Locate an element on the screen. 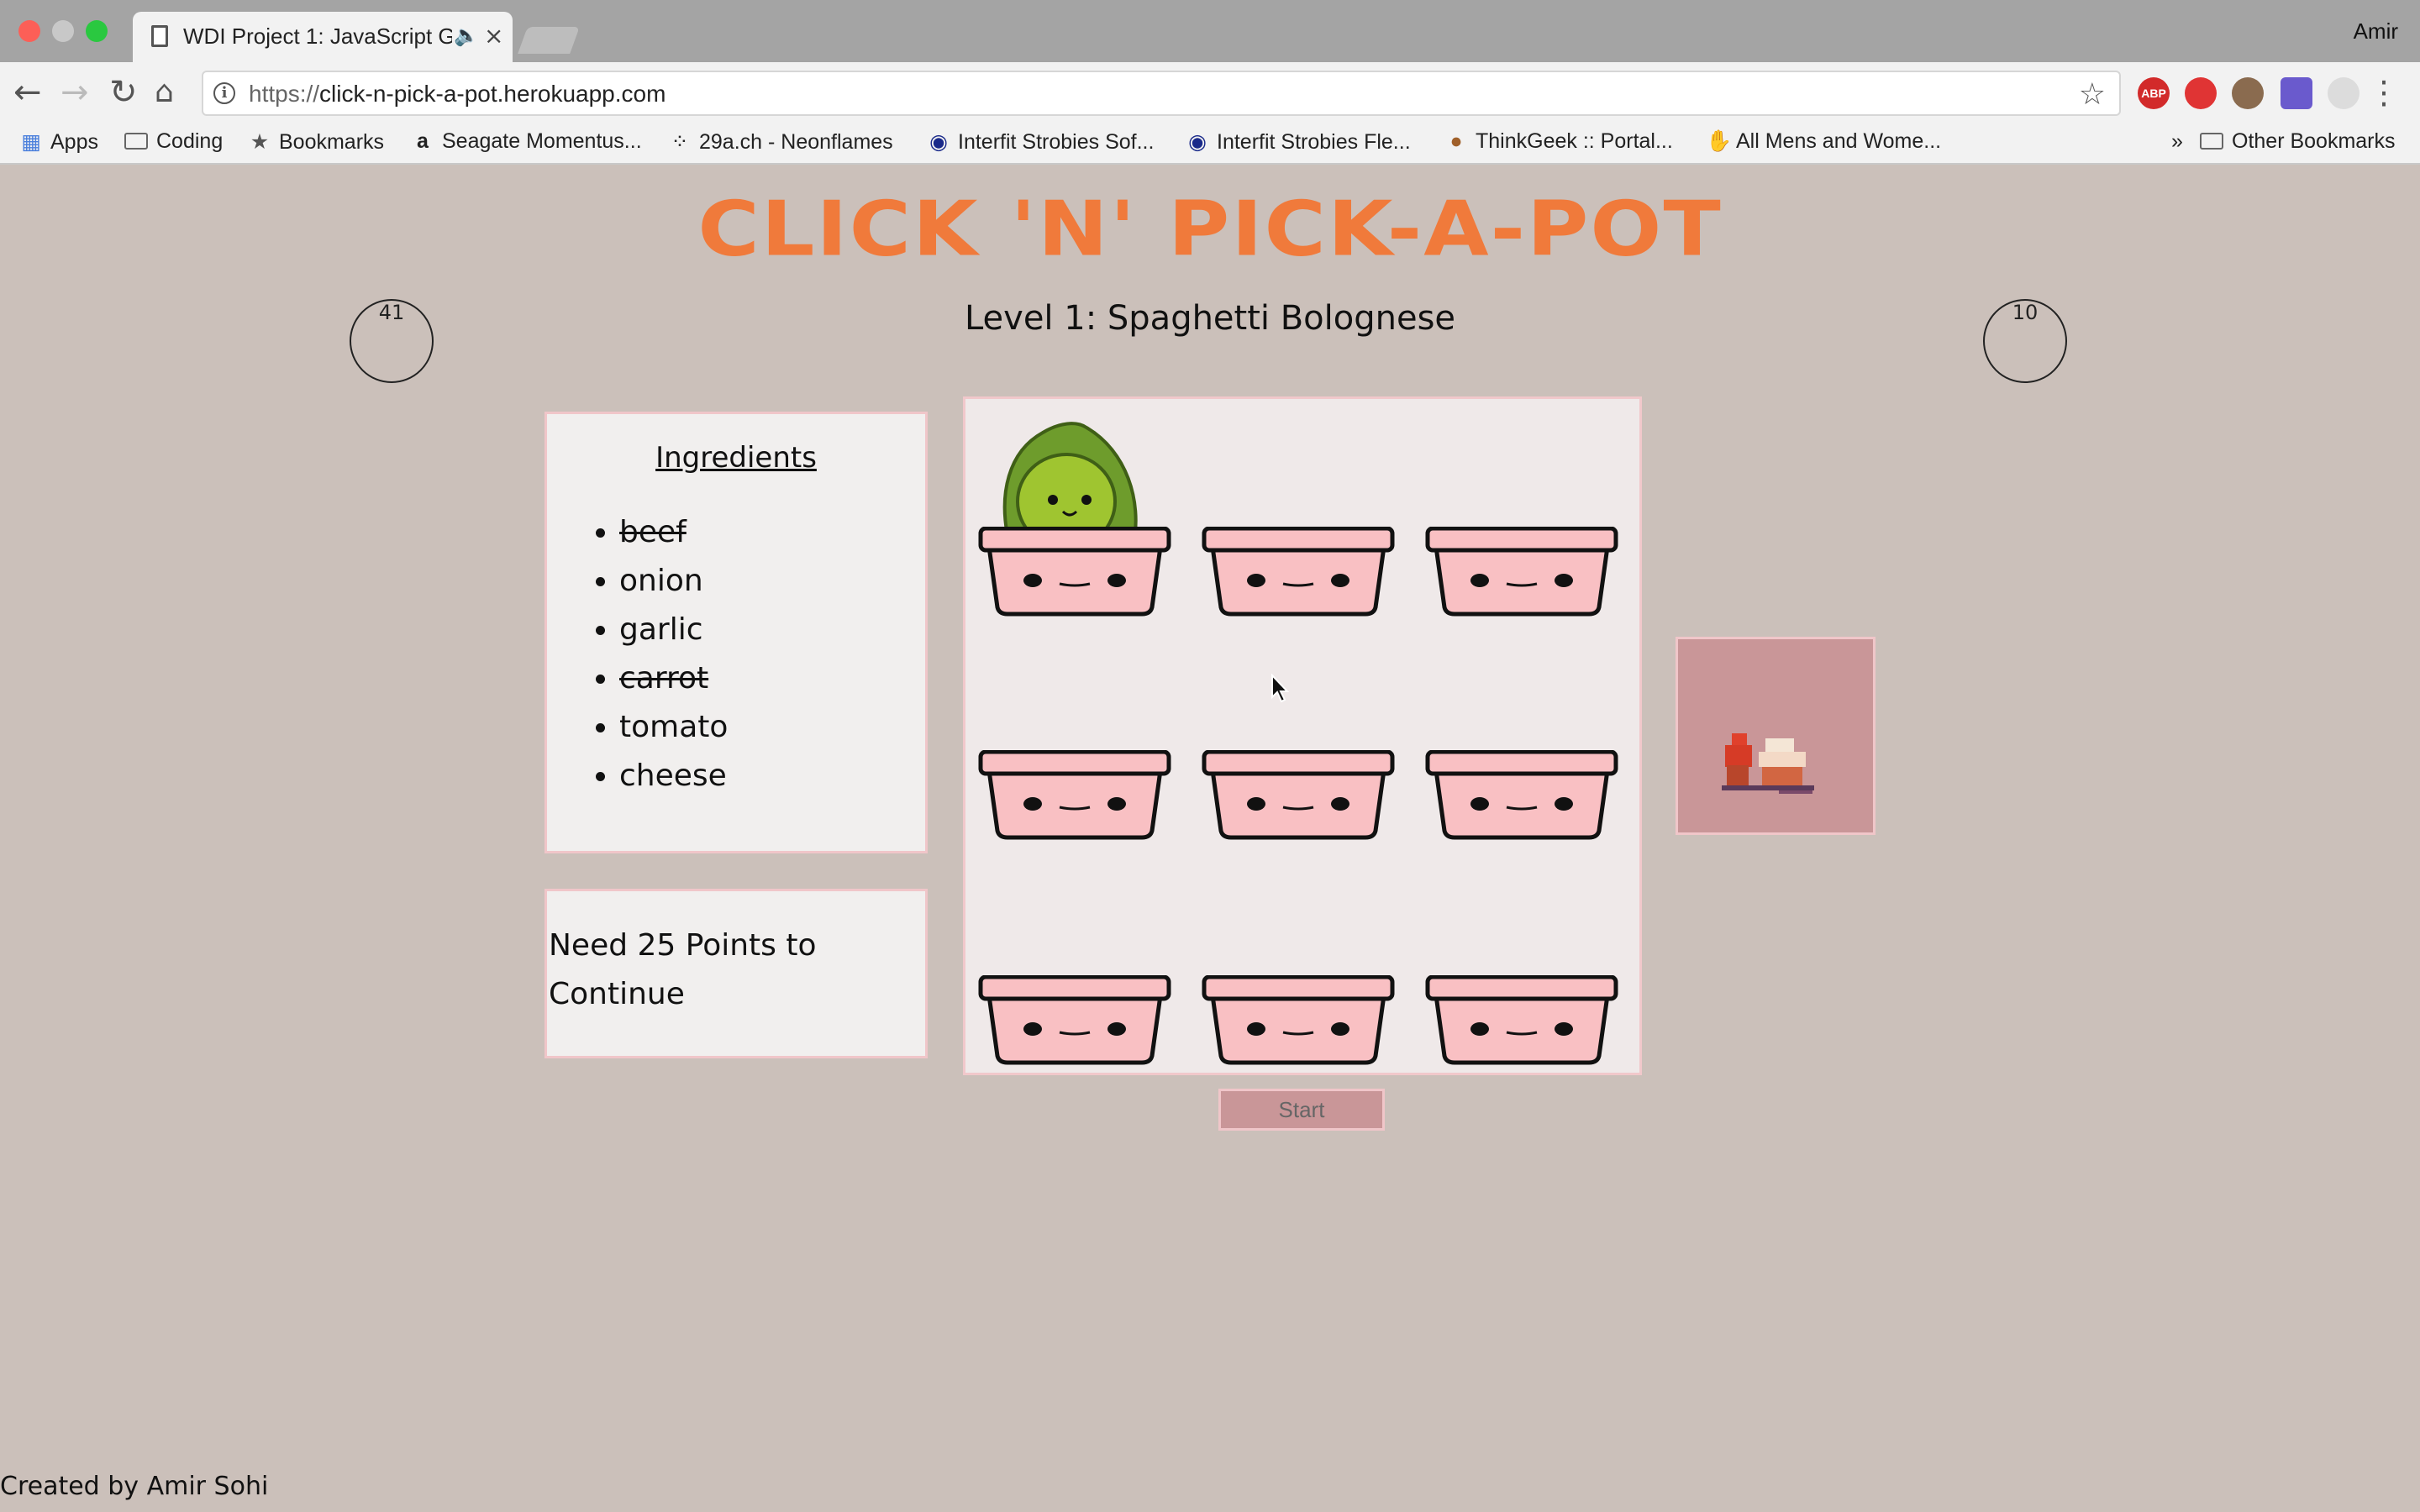 This screenshot has height=1512, width=2420. chef-image-box is located at coordinates (1776, 736).